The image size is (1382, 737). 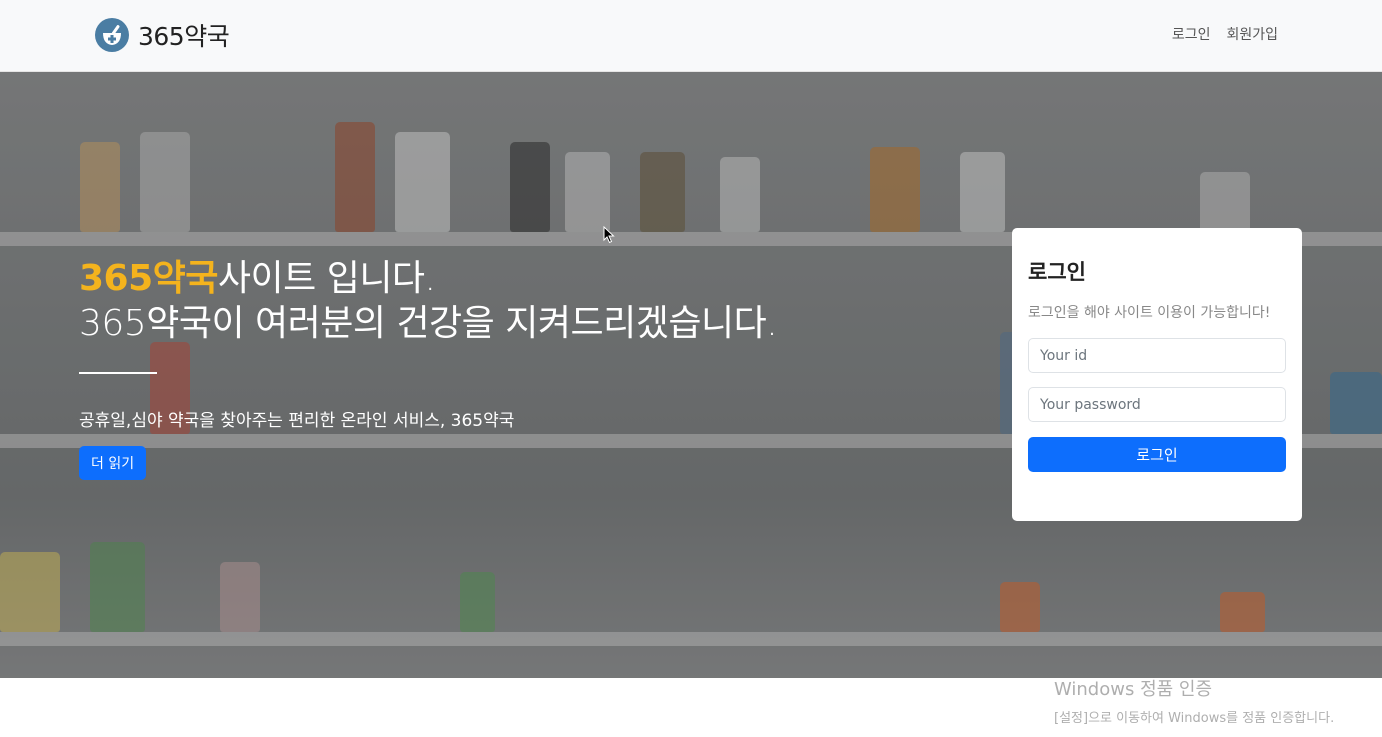 What do you see at coordinates (297, 421) in the screenshot?
I see `hero-subtitle: 공휴일,심야 약국을 찾아주는 편리한 온라인 서비스, 365약국` at bounding box center [297, 421].